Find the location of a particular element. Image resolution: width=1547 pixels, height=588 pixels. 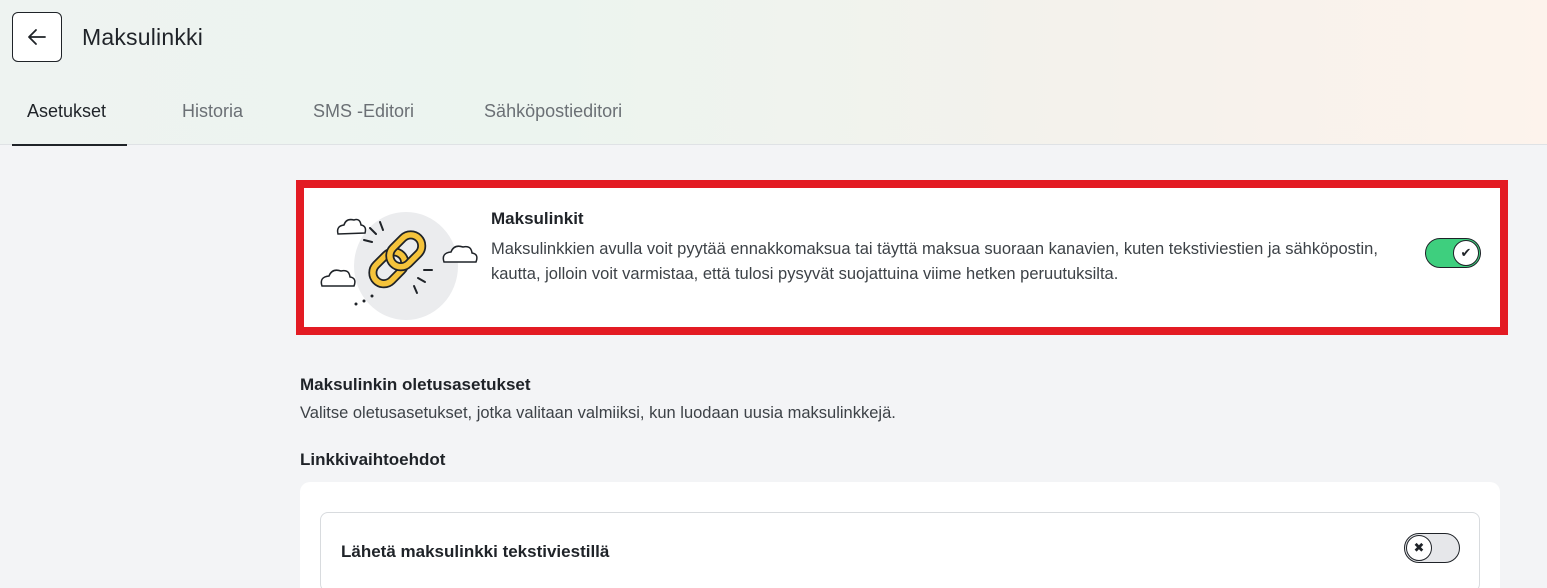

option-label-sms: Lähetä maksulinkki tekstiviestillä is located at coordinates (475, 551).